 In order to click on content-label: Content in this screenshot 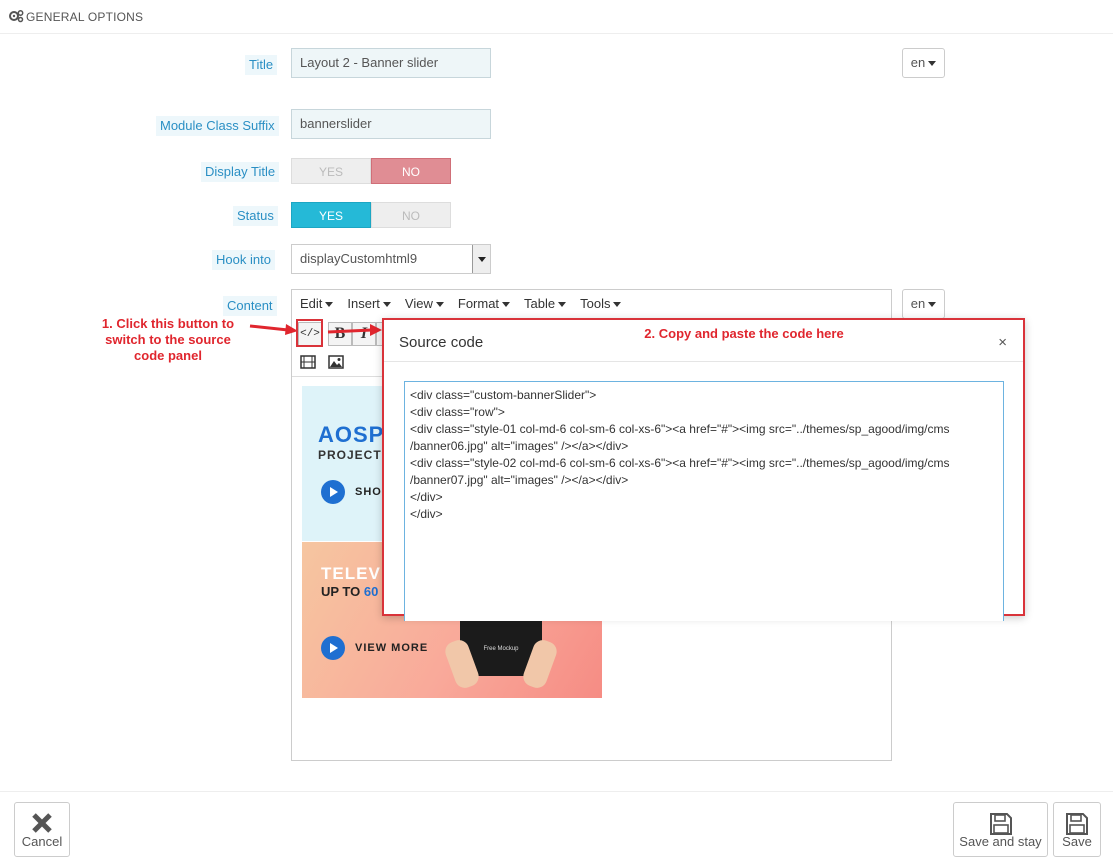, I will do `click(250, 306)`.